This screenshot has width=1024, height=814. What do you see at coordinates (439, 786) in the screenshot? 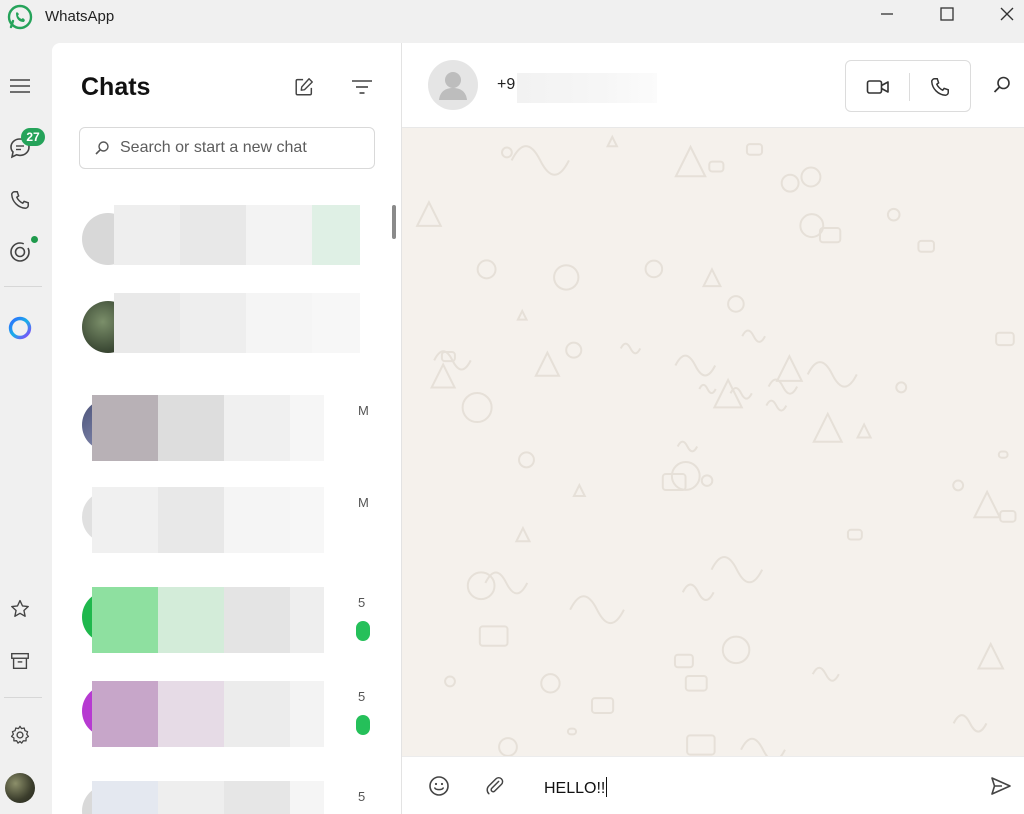
I see `emoji-icon` at bounding box center [439, 786].